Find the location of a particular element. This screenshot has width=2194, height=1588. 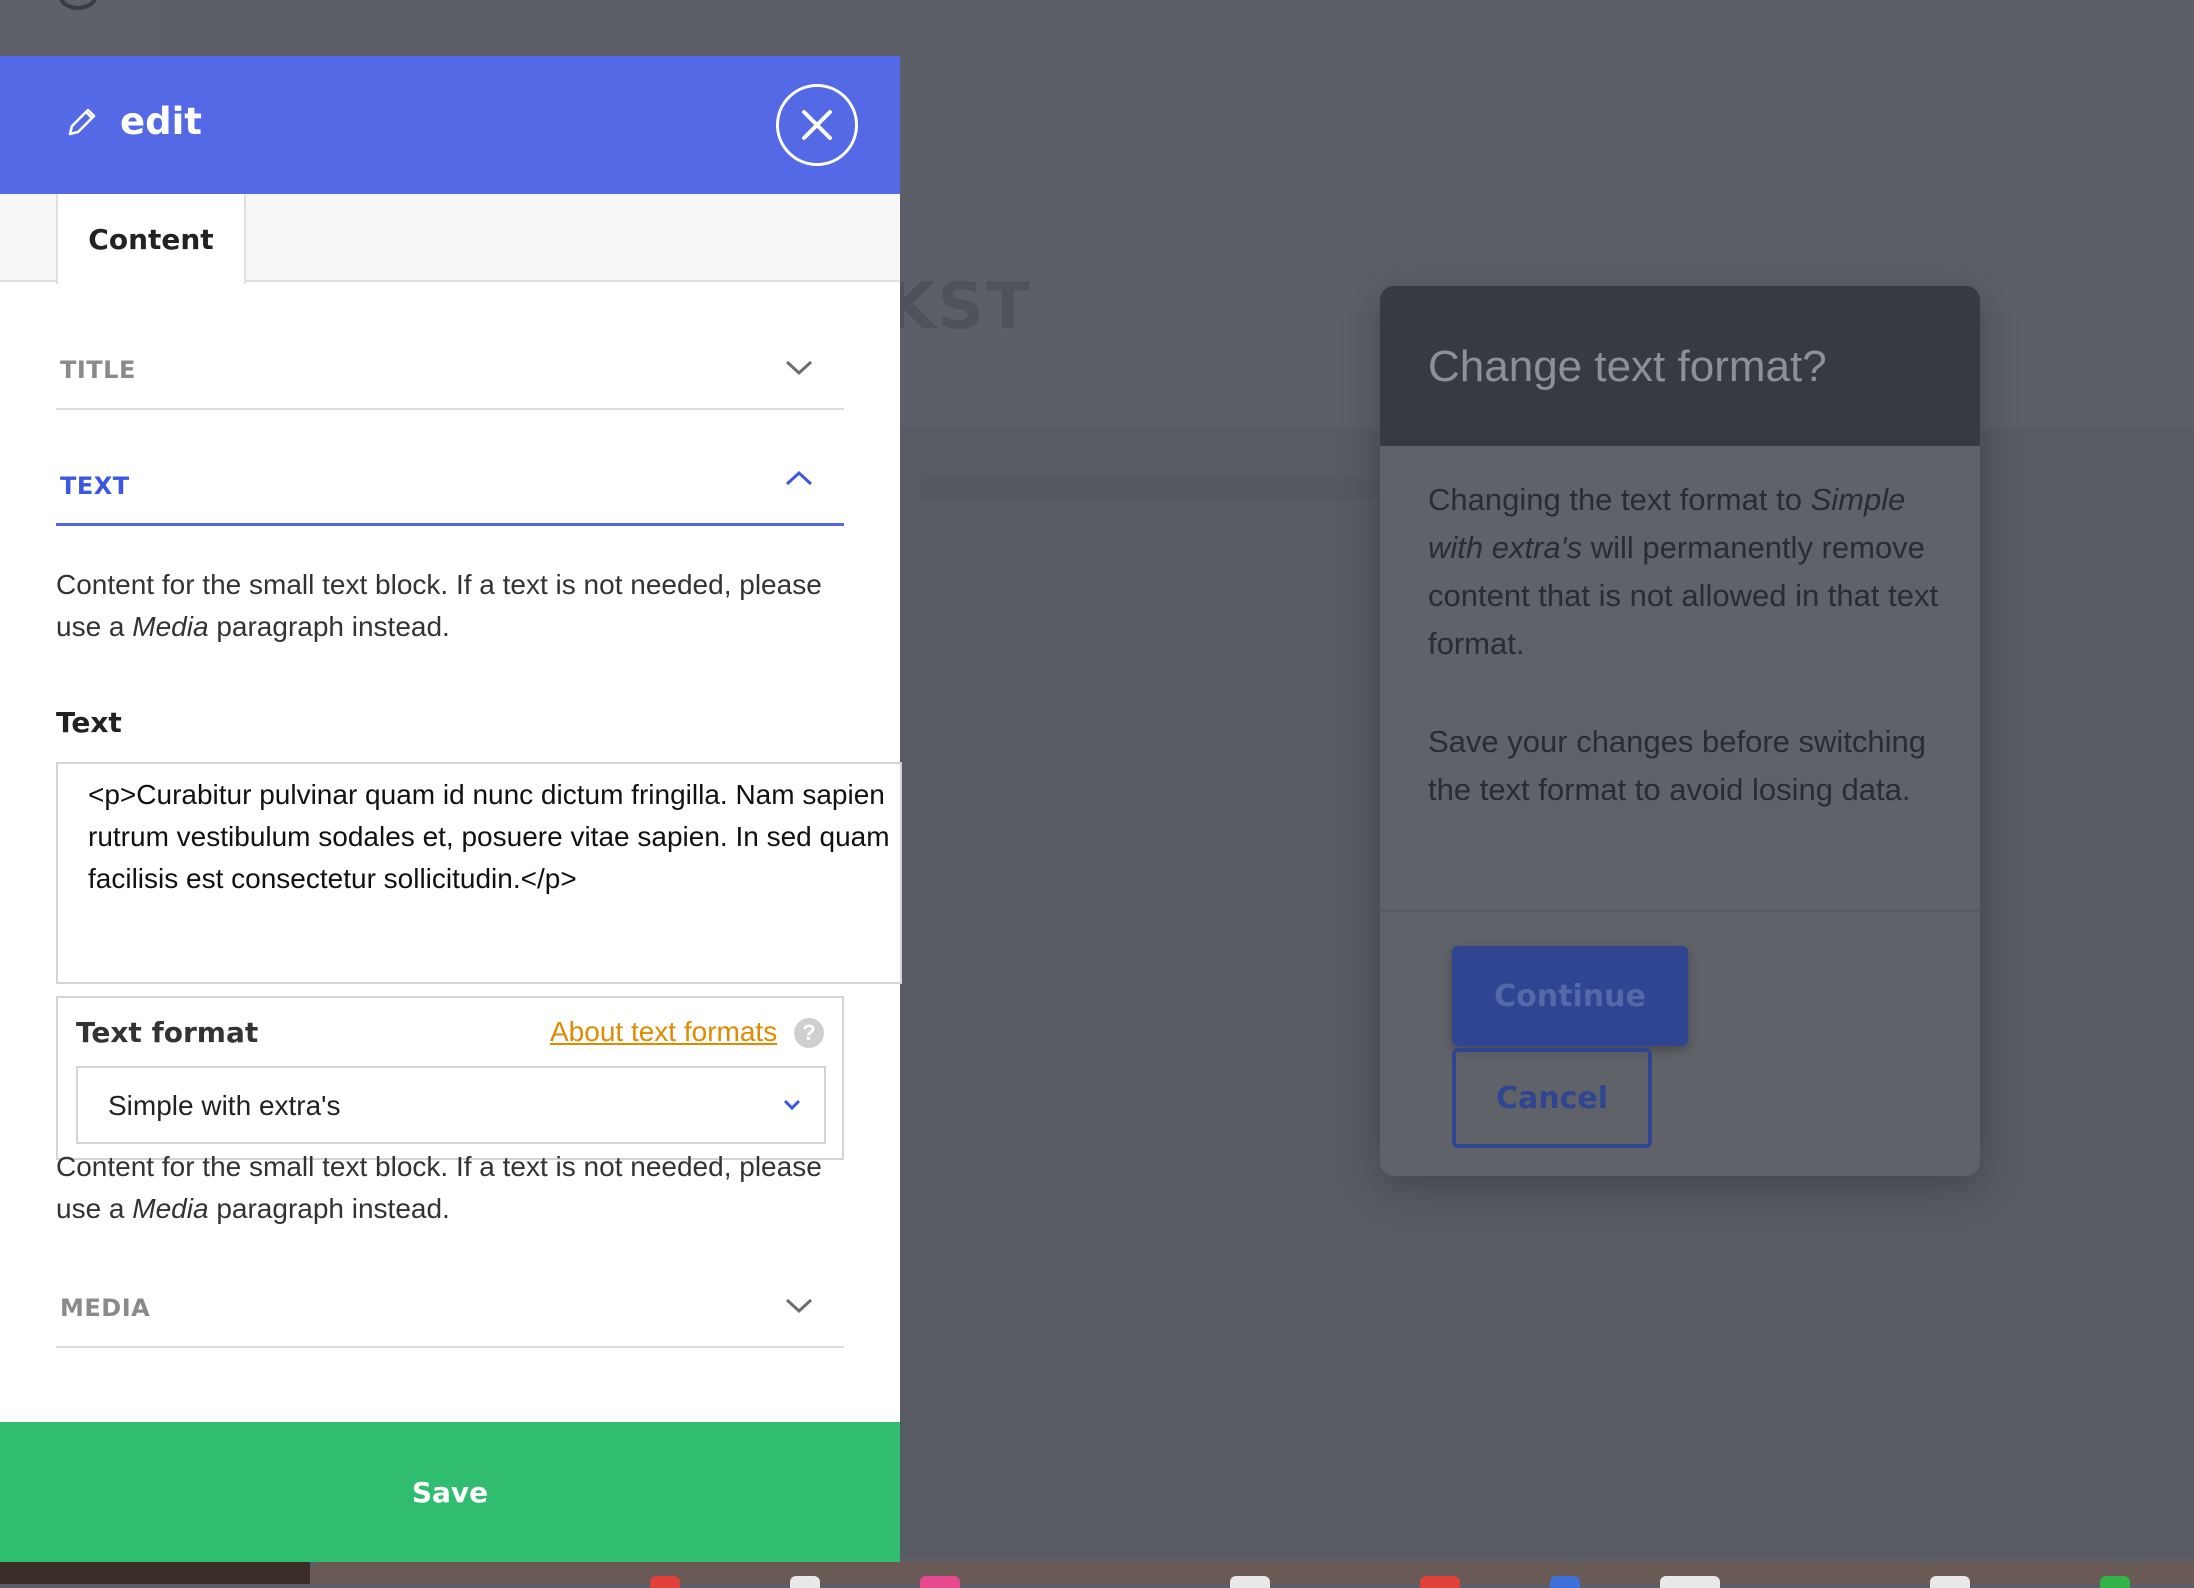

section-text: TEXT is located at coordinates (450, 480).